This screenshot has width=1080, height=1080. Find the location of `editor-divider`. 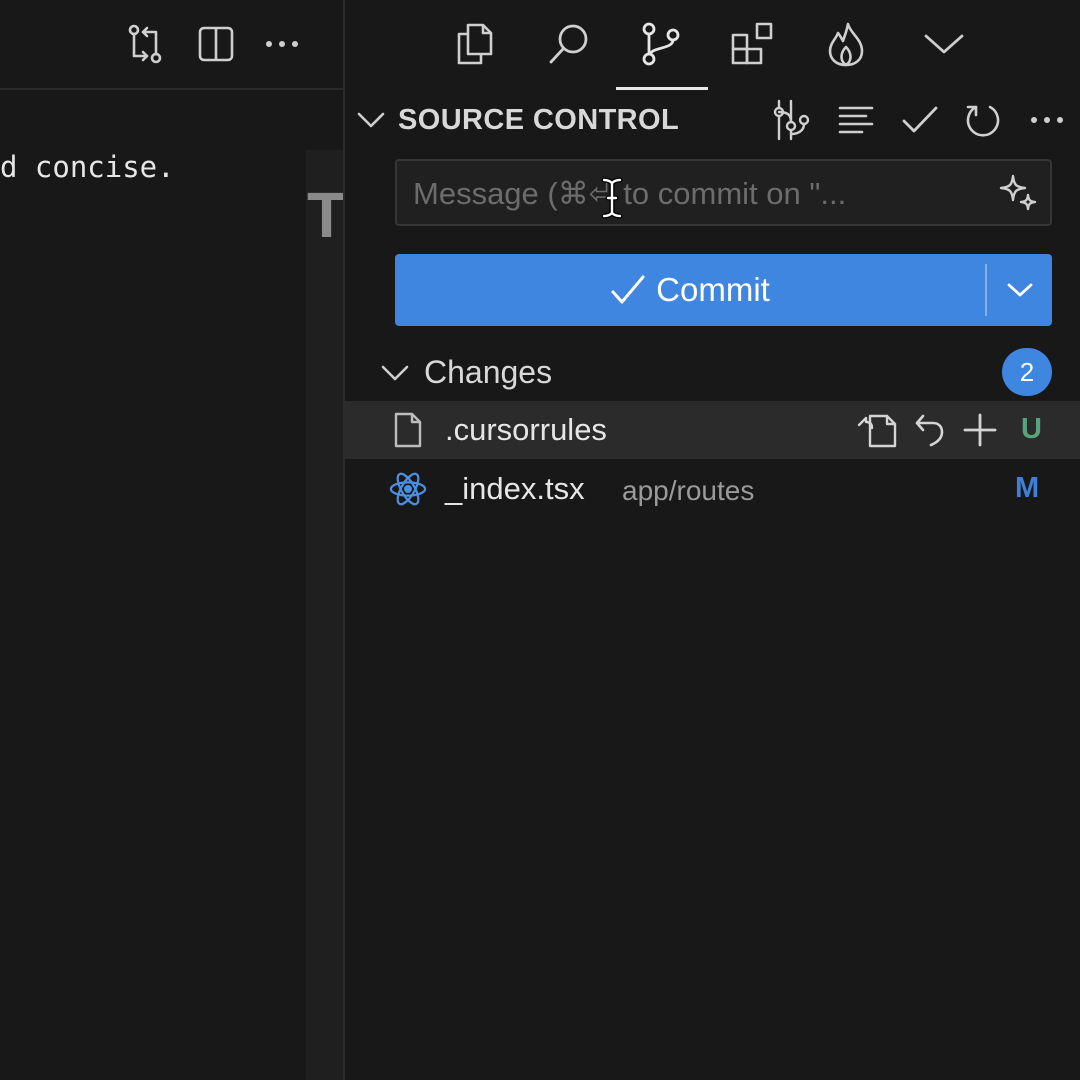

editor-divider is located at coordinates (171, 89).